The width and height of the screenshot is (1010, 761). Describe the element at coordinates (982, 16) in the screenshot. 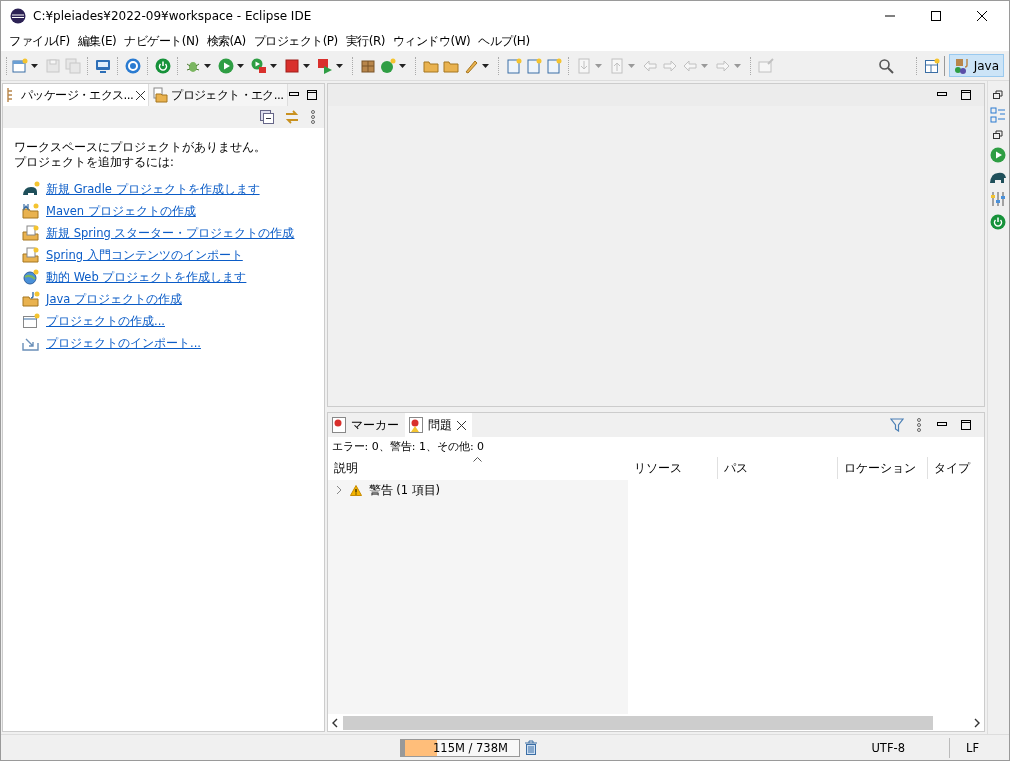

I see `close-icon` at that location.